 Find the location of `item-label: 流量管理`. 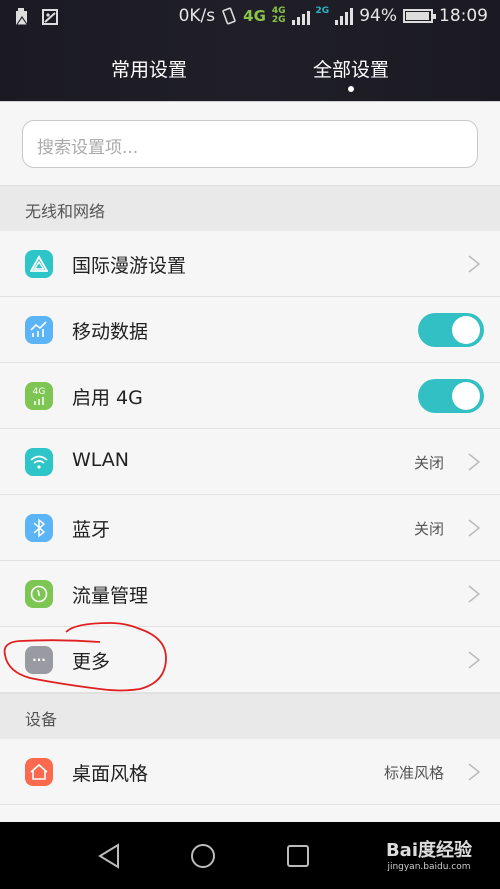

item-label: 流量管理 is located at coordinates (110, 596).